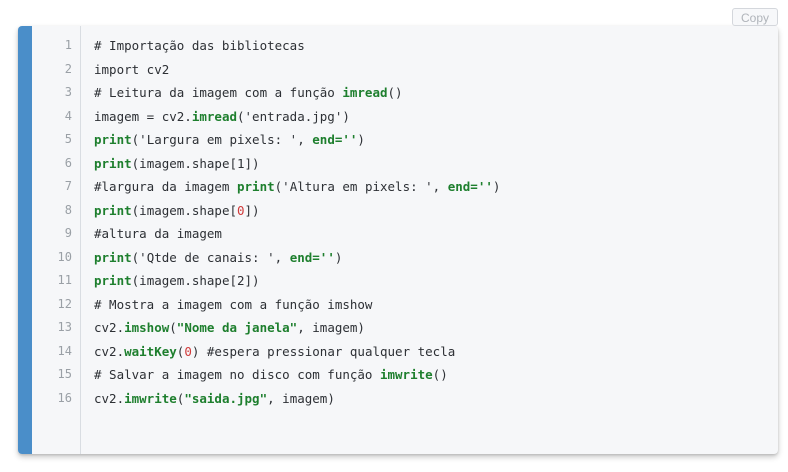 The height and width of the screenshot is (472, 788). I want to click on code-token: ('Qtde de canais: ',, so click(210, 257).